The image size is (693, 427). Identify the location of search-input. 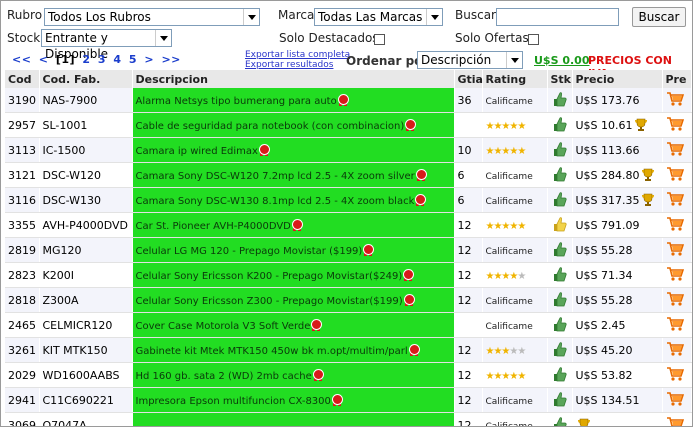
(557, 17).